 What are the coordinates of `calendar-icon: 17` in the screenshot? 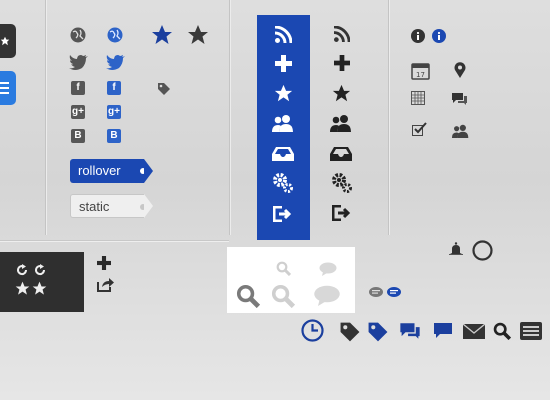 It's located at (420, 70).